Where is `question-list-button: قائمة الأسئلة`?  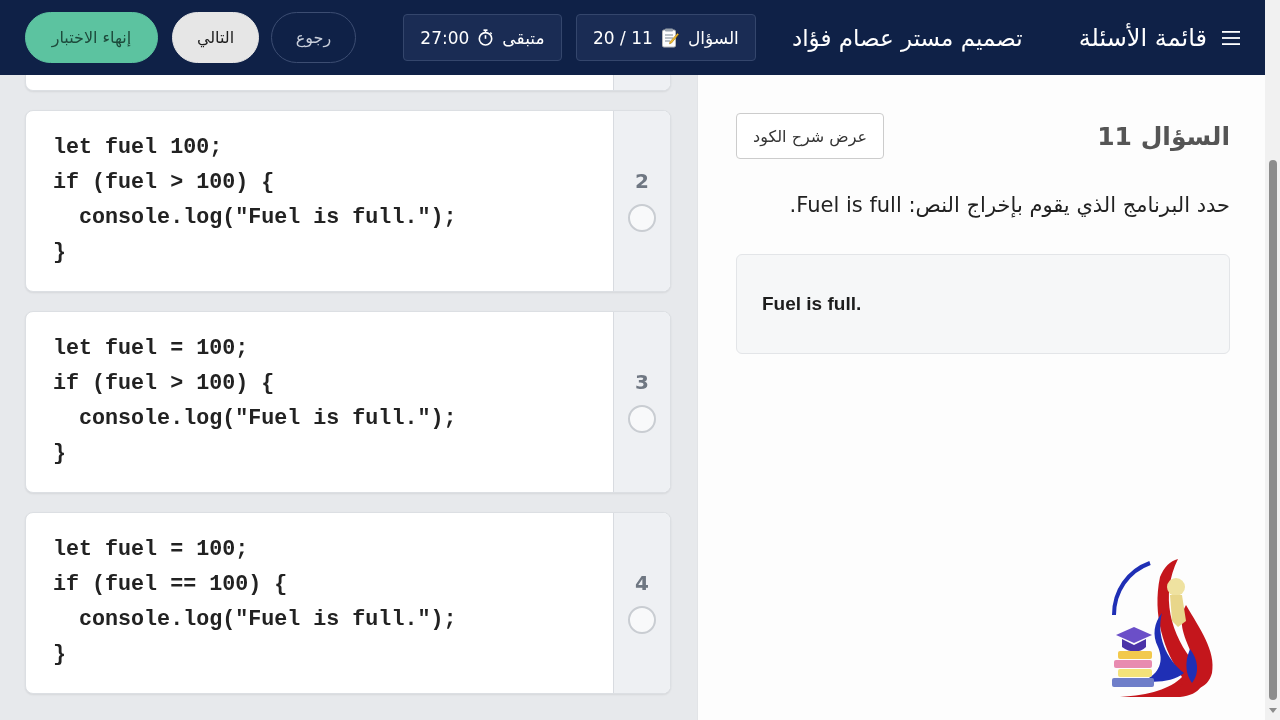
question-list-button: قائمة الأسئلة is located at coordinates (1159, 37).